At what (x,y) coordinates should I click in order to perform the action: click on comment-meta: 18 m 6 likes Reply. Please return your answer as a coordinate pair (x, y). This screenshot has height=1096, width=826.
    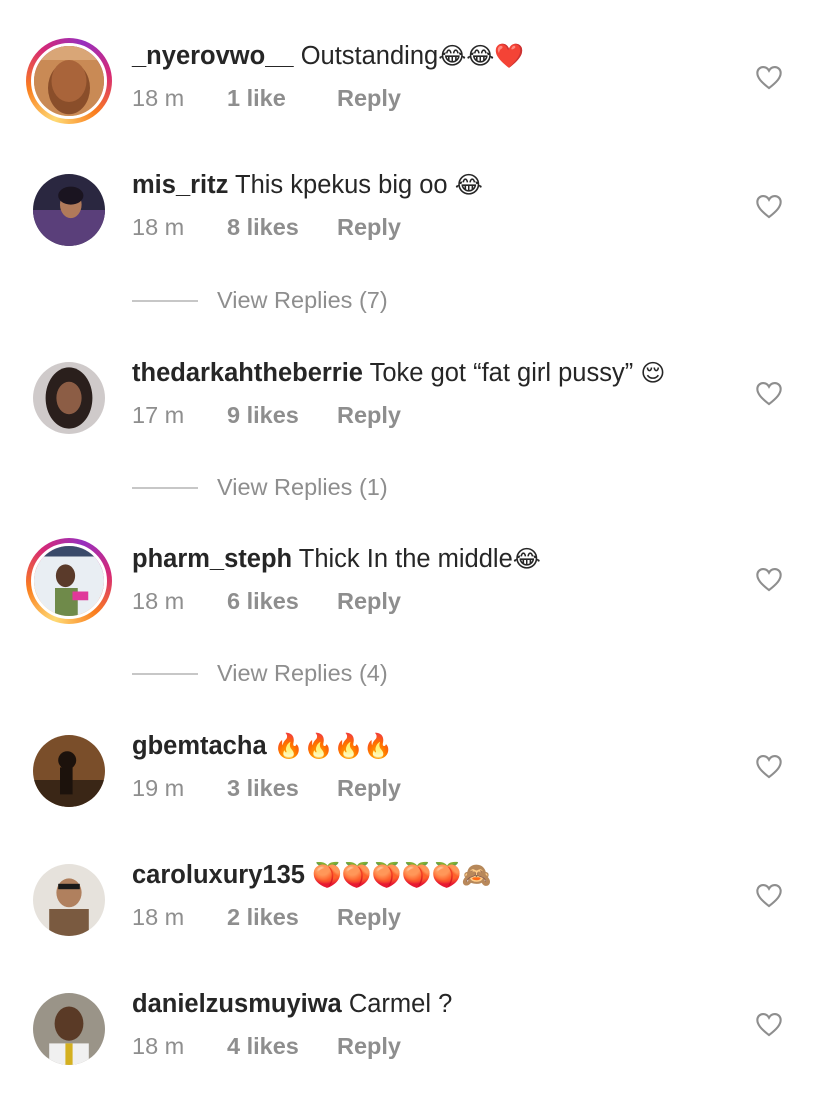
    Looking at the image, I should click on (266, 601).